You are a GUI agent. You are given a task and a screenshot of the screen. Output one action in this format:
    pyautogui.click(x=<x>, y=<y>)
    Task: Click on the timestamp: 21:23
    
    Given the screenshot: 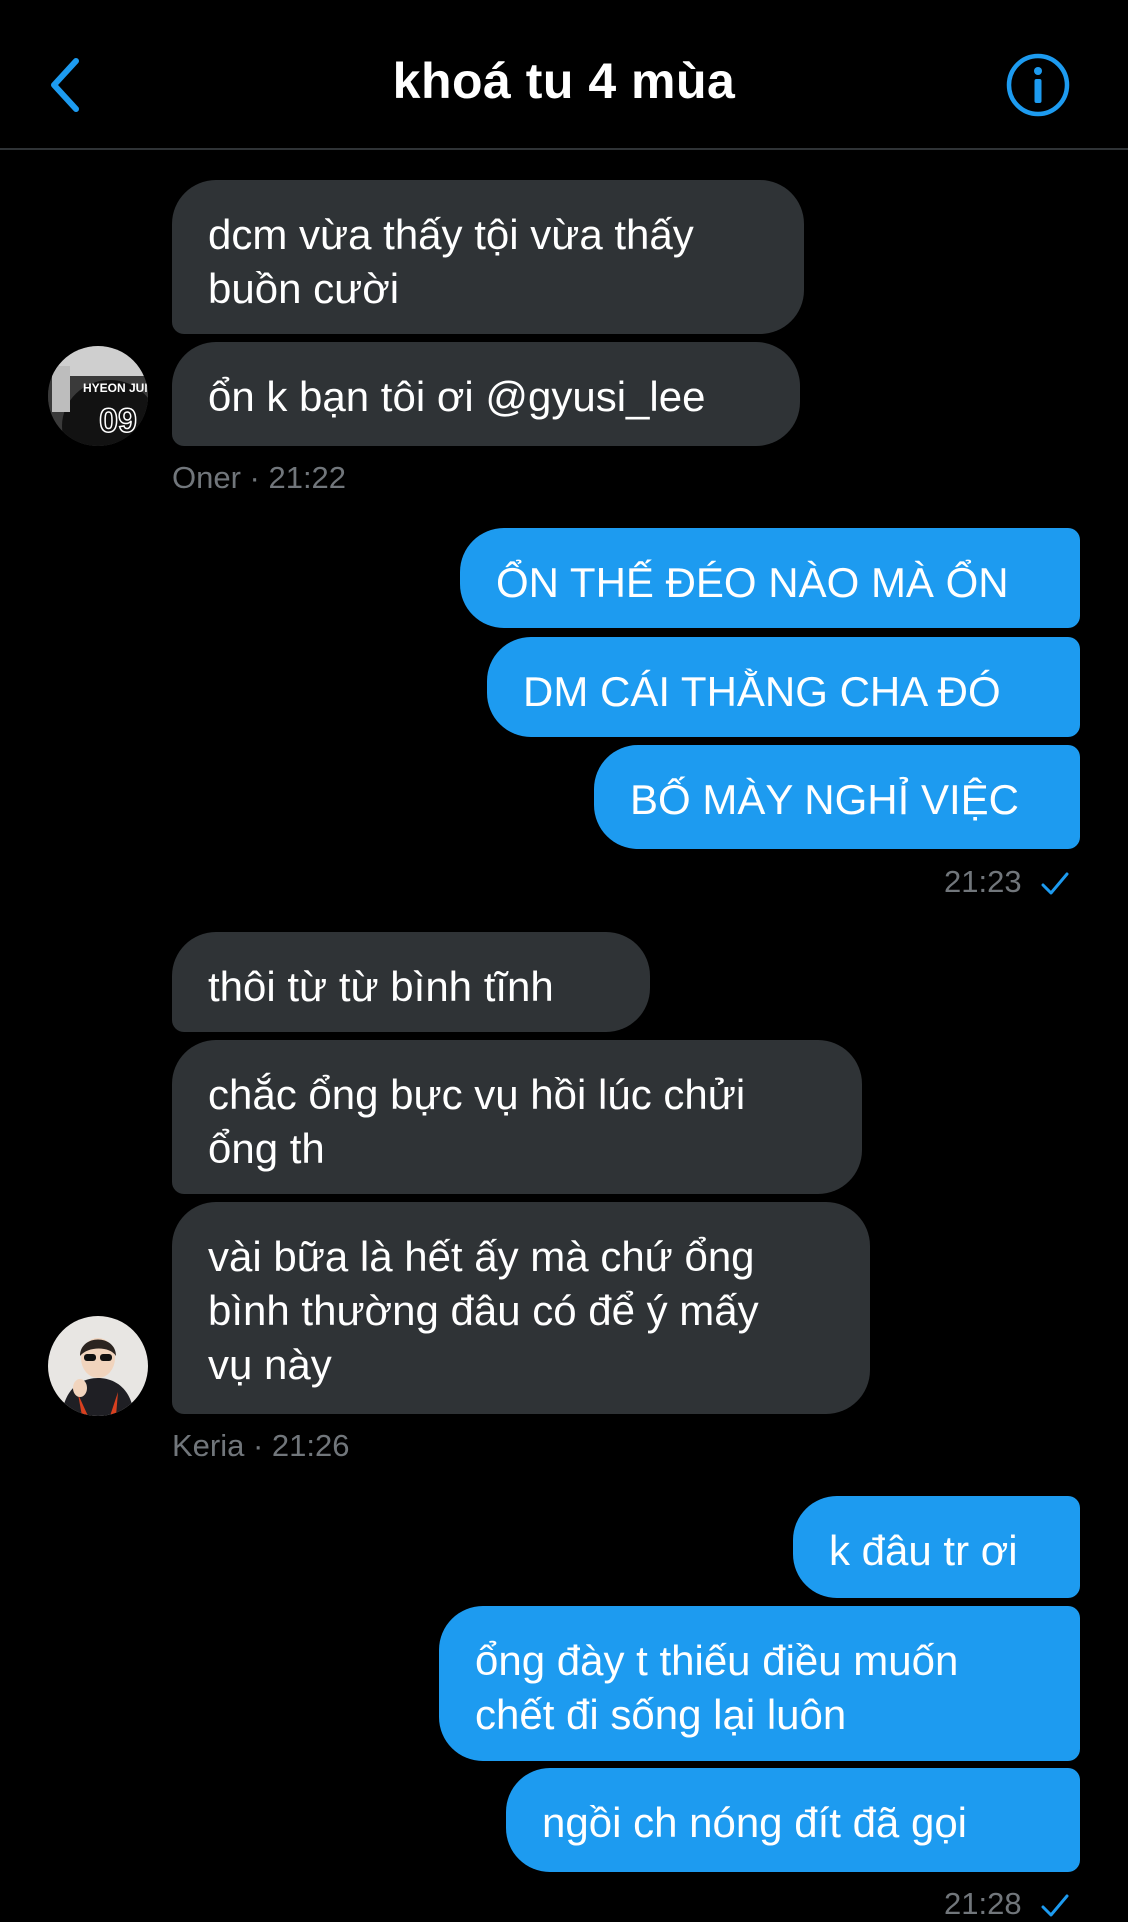 What is the action you would take?
    pyautogui.click(x=983, y=881)
    